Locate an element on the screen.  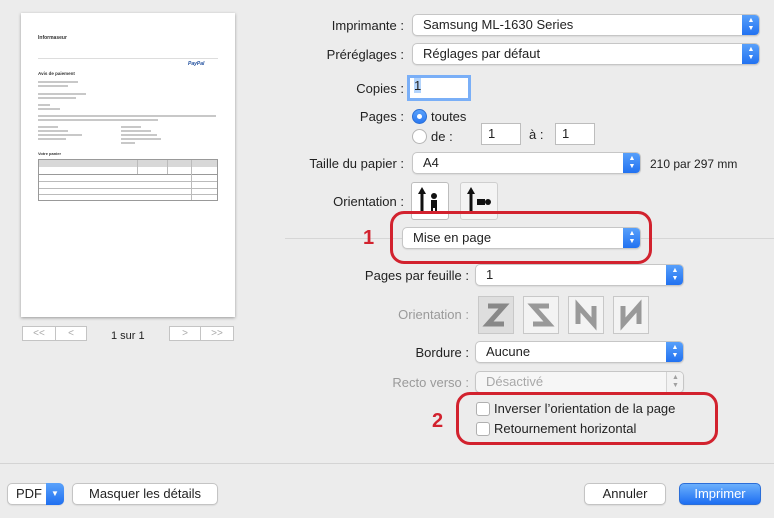
presets-label: Préréglages : is located at coordinates (365, 54).